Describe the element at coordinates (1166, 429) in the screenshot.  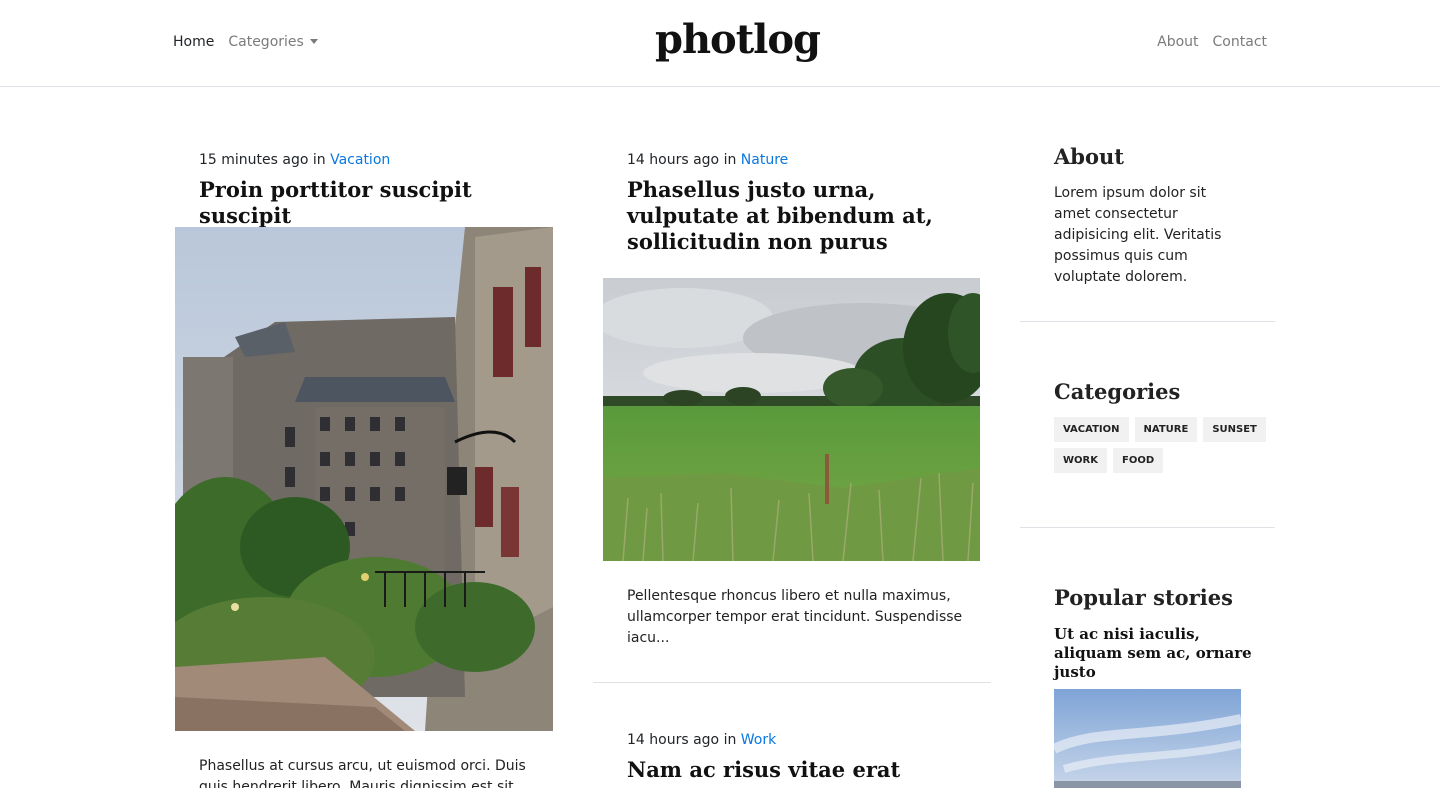
I see `tag-nature: NATURE` at that location.